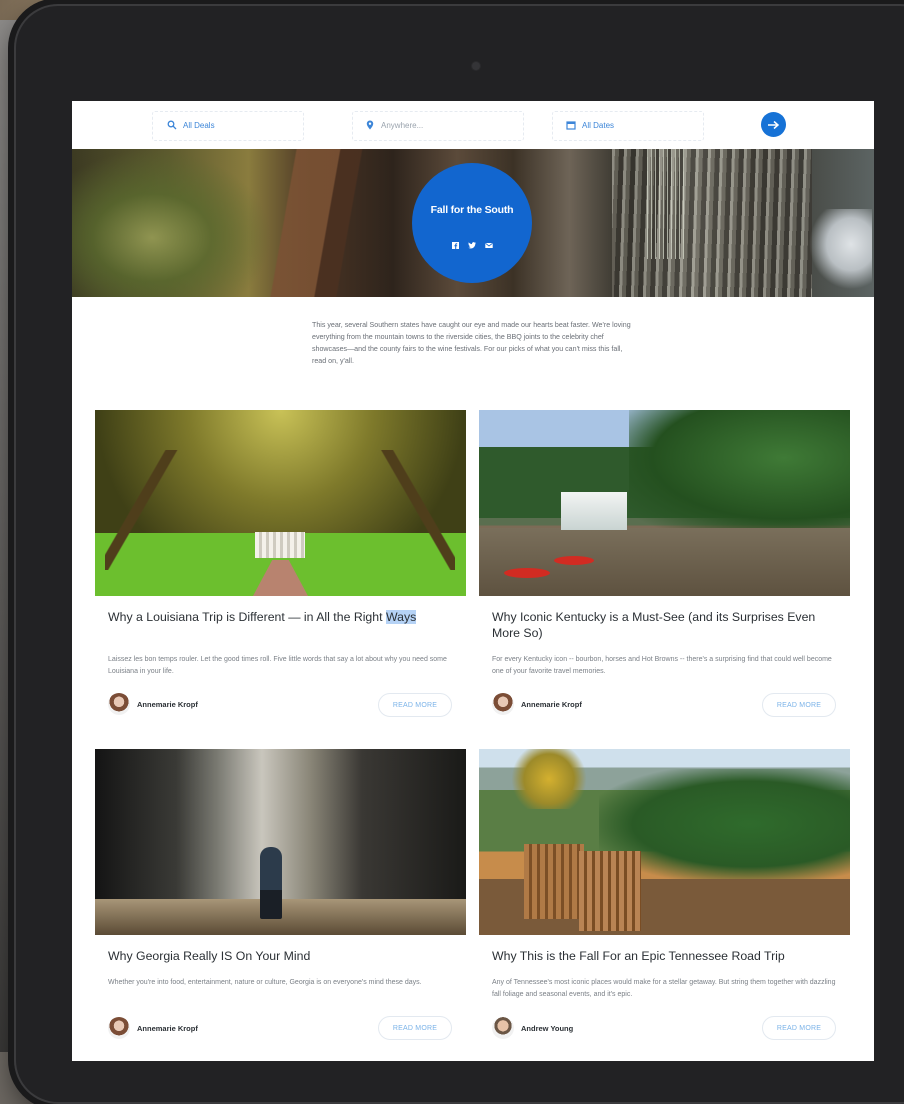 Image resolution: width=904 pixels, height=1104 pixels. Describe the element at coordinates (473, 125) in the screenshot. I see `search-bar: All Deals Anywhere... All Dates` at that location.